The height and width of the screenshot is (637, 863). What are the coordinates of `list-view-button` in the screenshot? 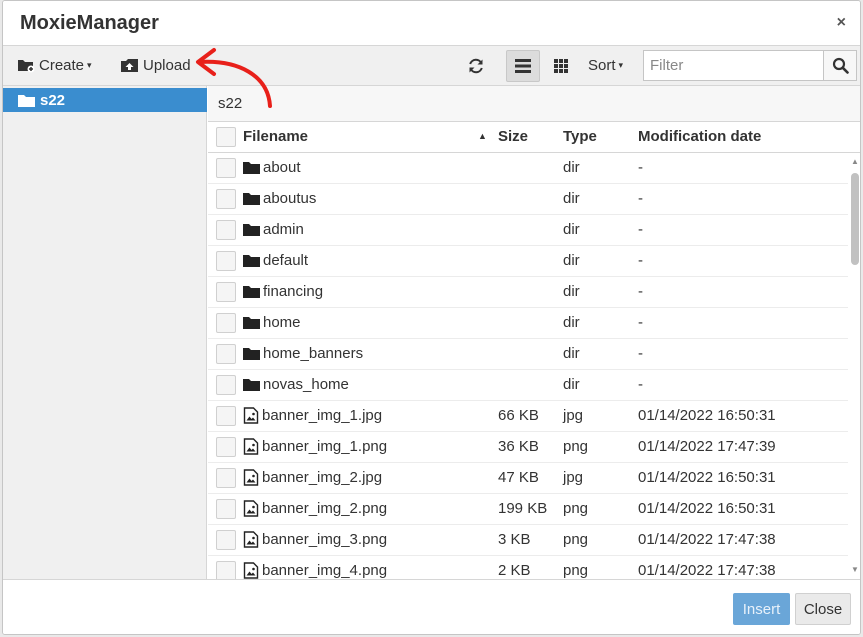 It's located at (523, 66).